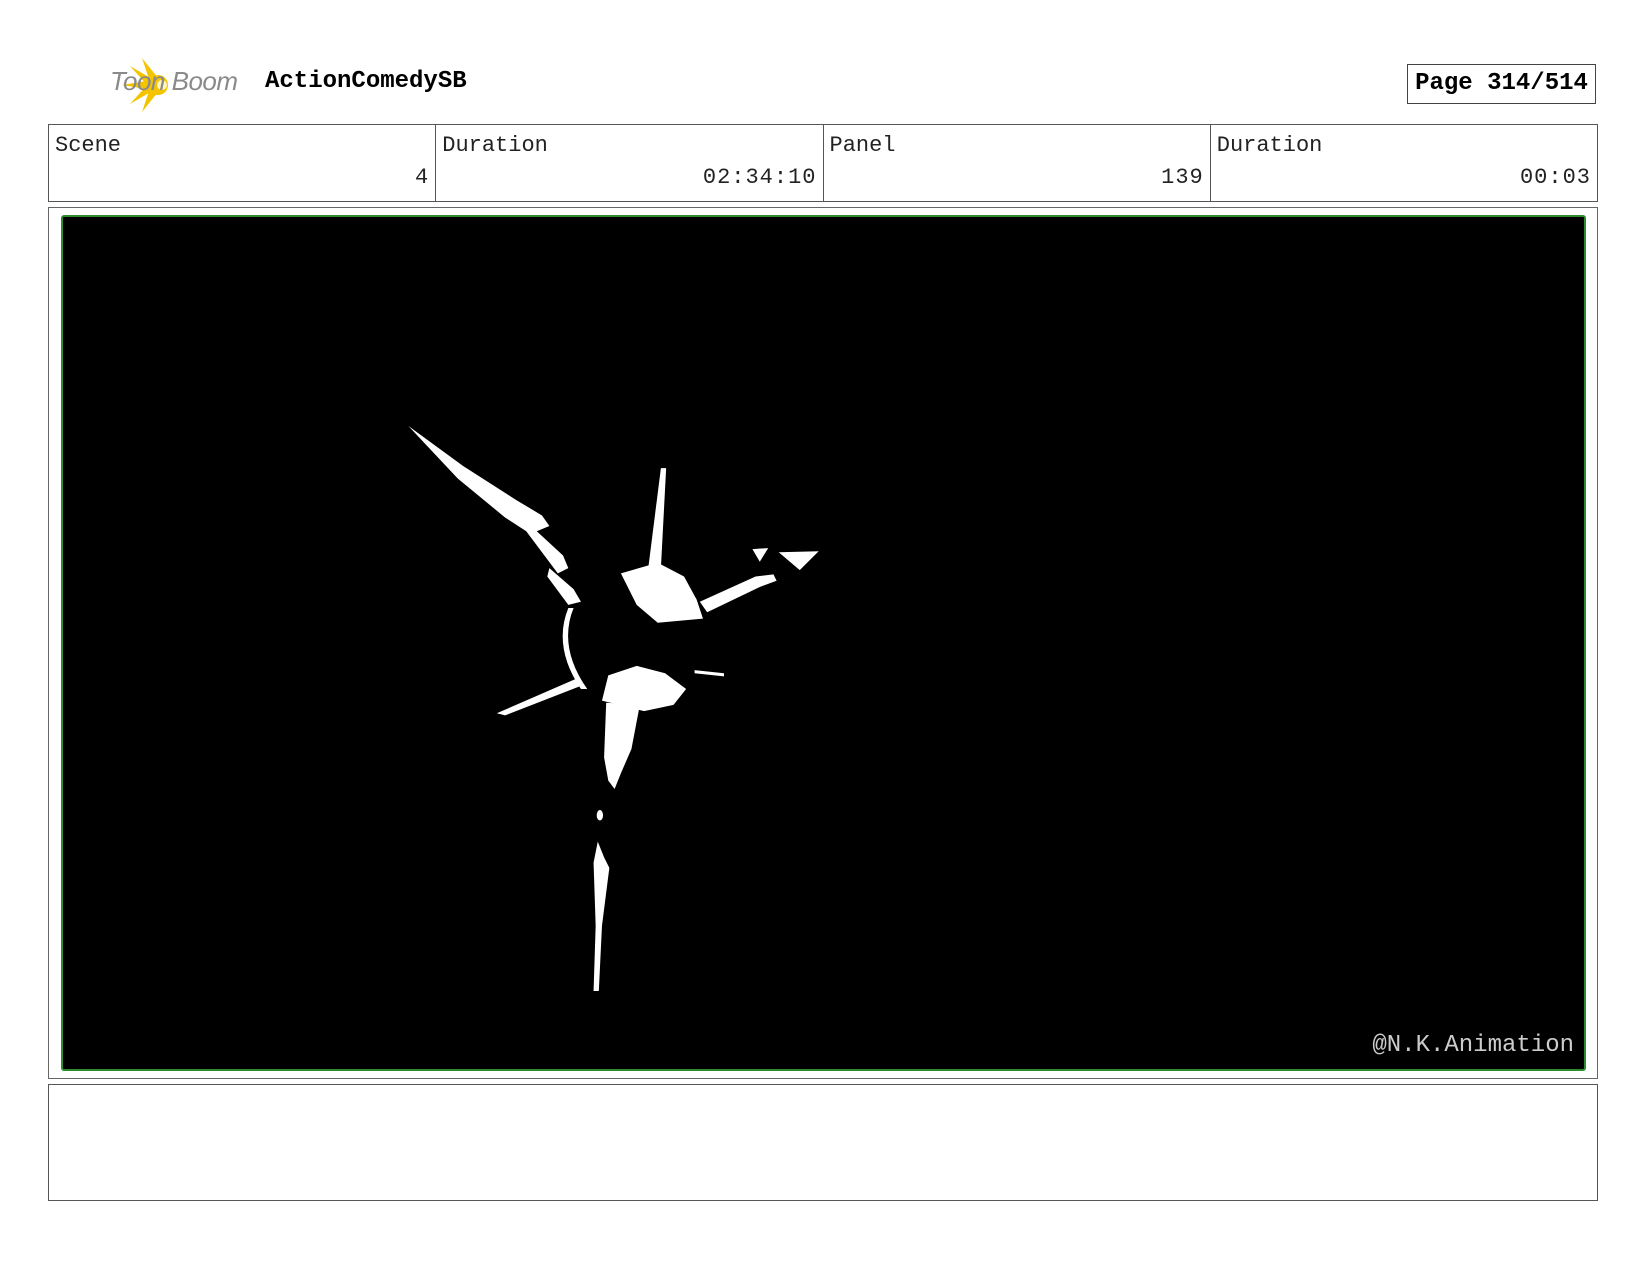 This screenshot has width=1650, height=1275. Describe the element at coordinates (1473, 1045) in the screenshot. I see `watermark: @N.K.Animation` at that location.